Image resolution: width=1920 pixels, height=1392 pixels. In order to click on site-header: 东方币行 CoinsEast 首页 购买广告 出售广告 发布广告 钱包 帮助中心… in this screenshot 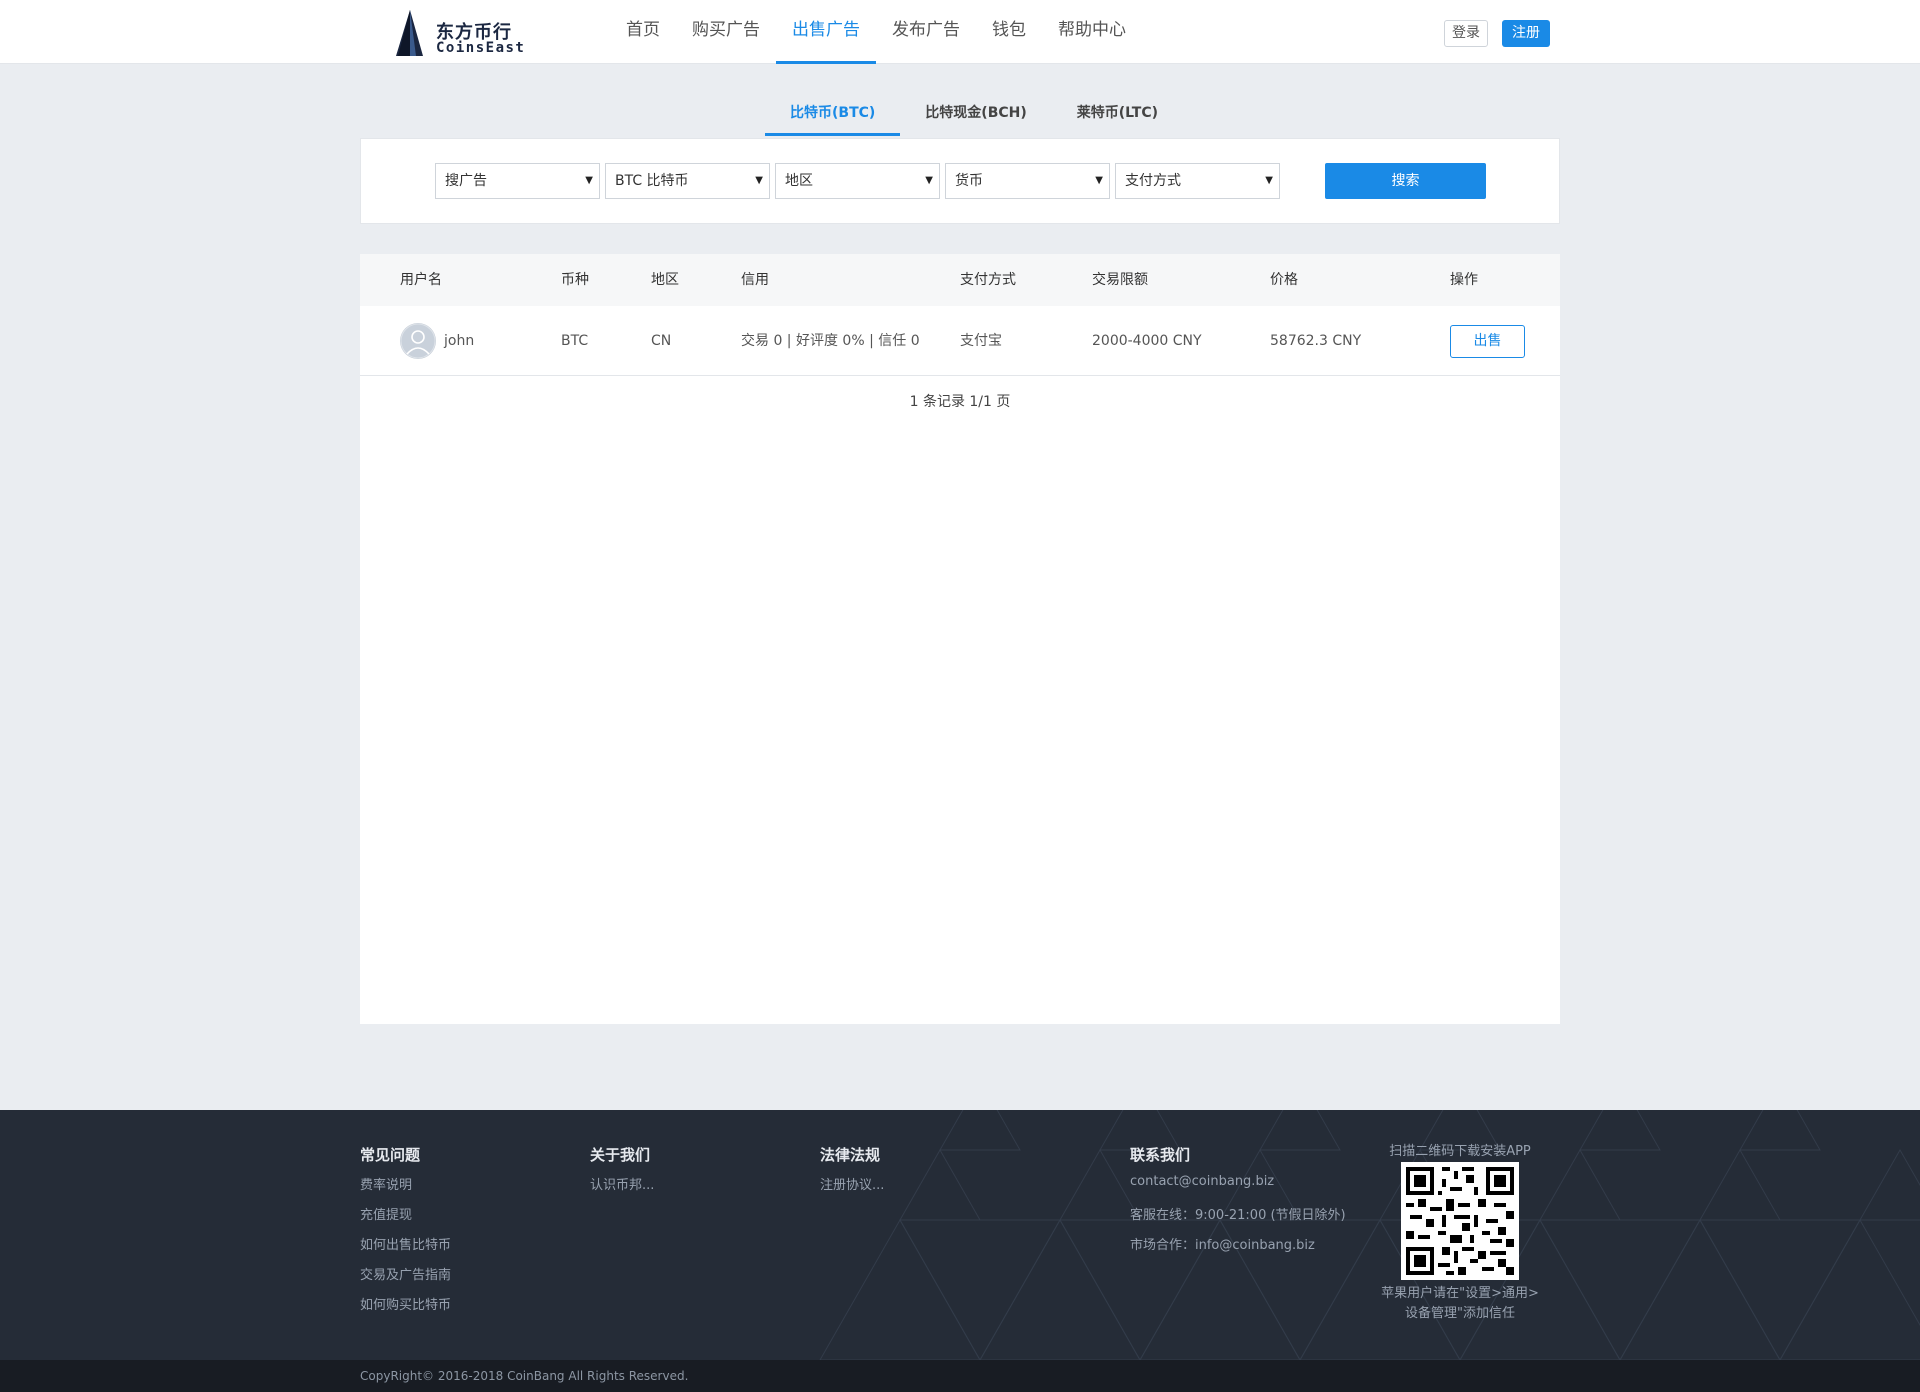, I will do `click(960, 32)`.